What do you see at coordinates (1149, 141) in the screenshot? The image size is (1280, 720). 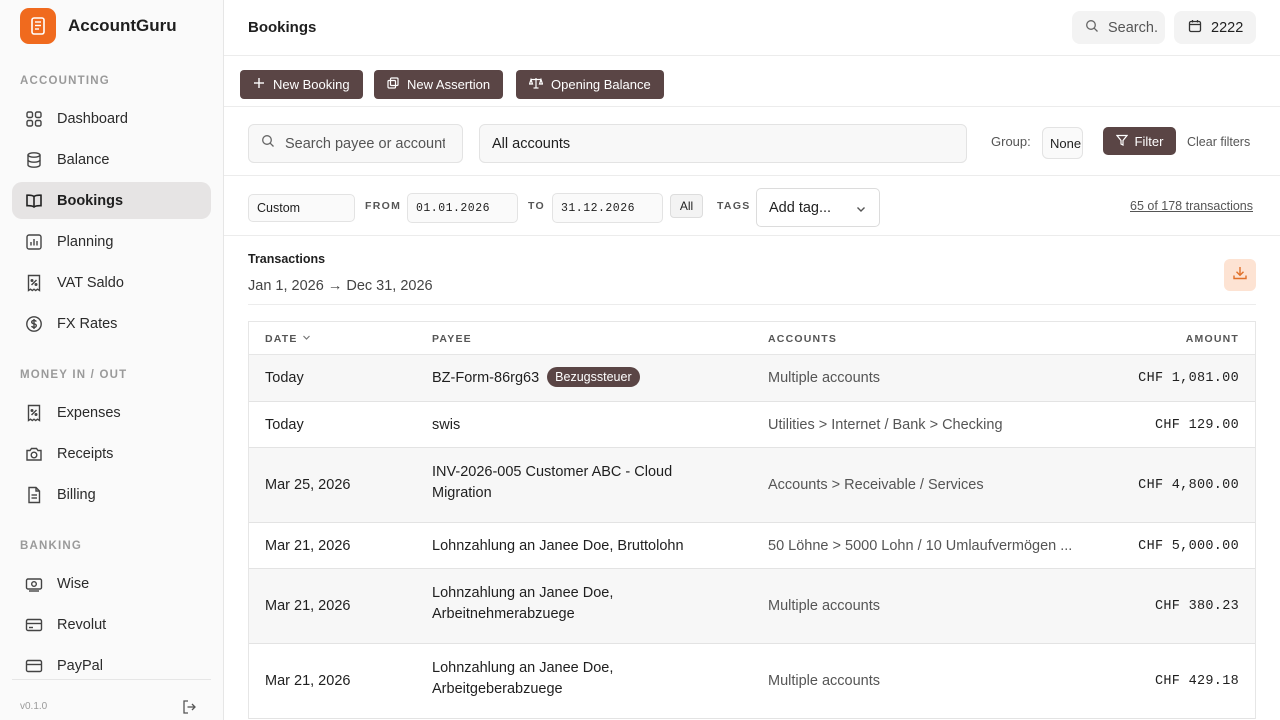 I see `filter-label: Filter` at bounding box center [1149, 141].